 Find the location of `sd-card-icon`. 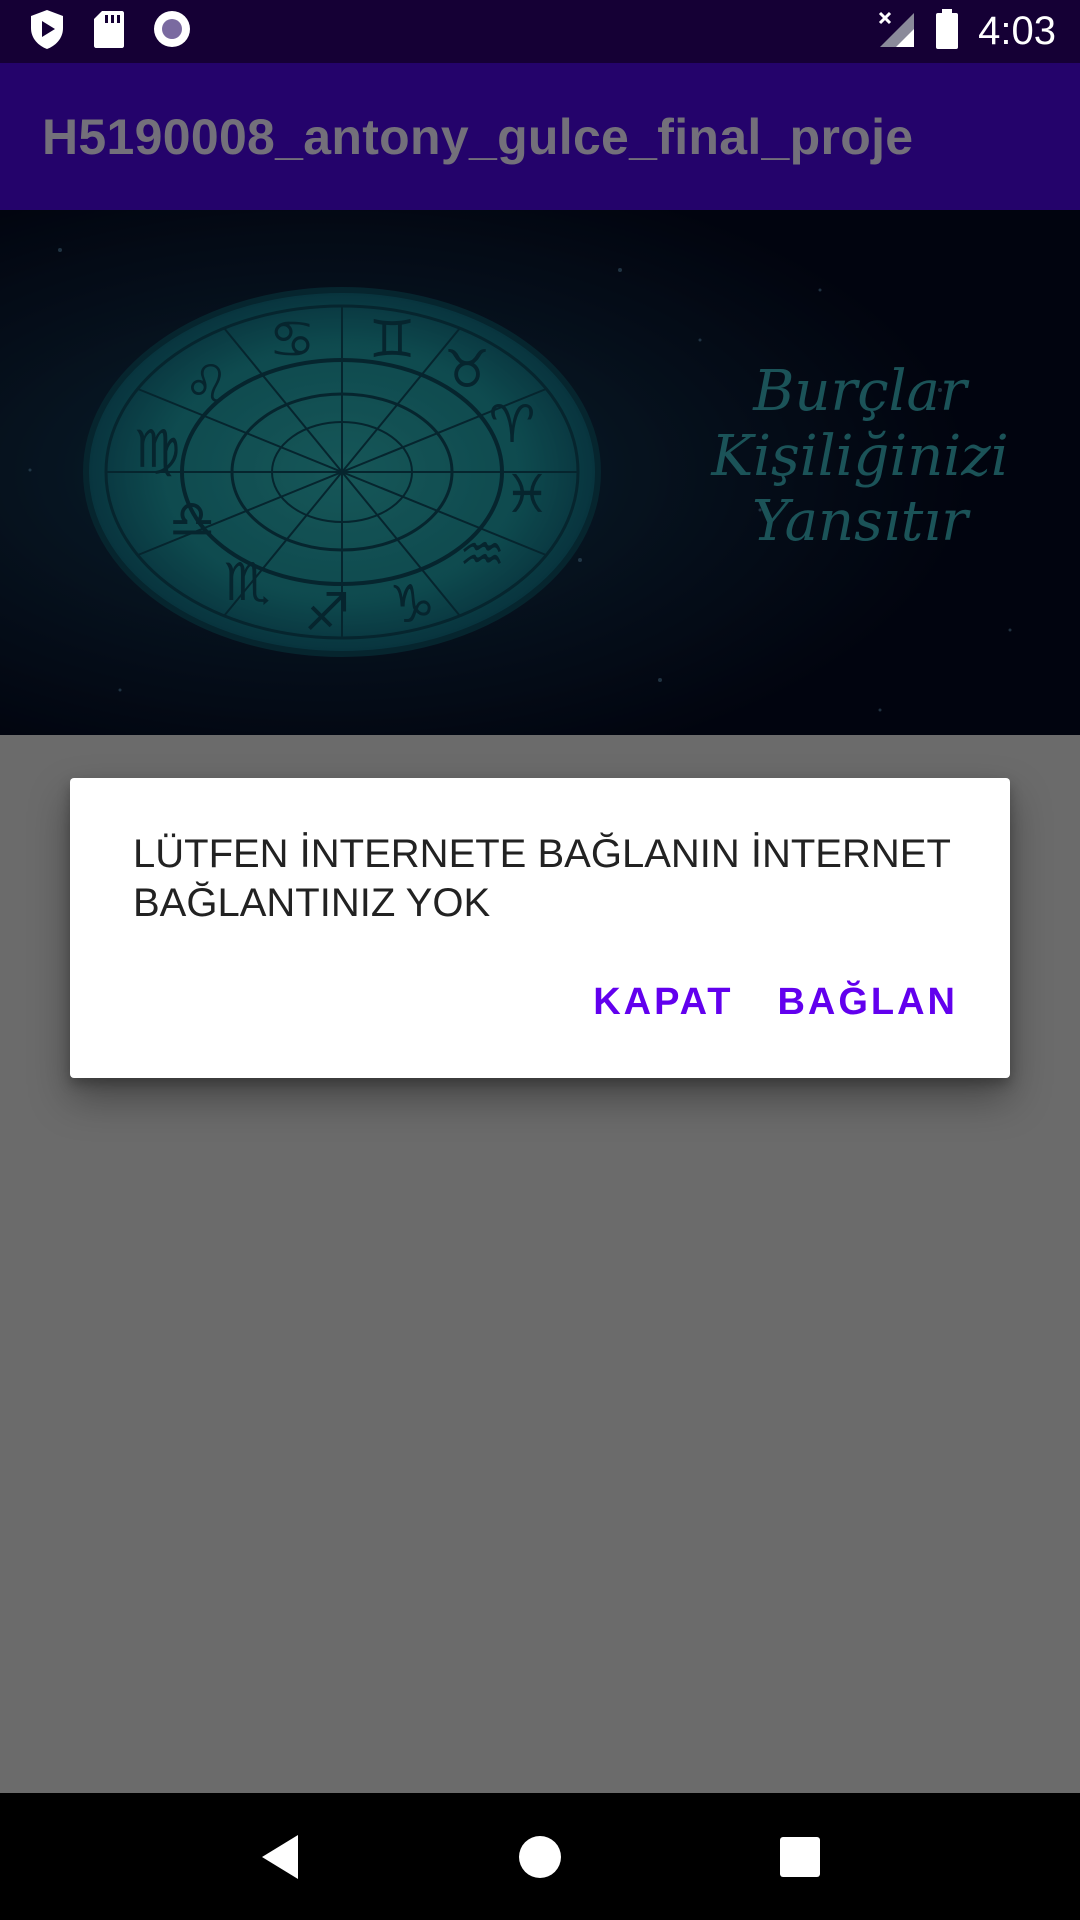

sd-card-icon is located at coordinates (109, 31).